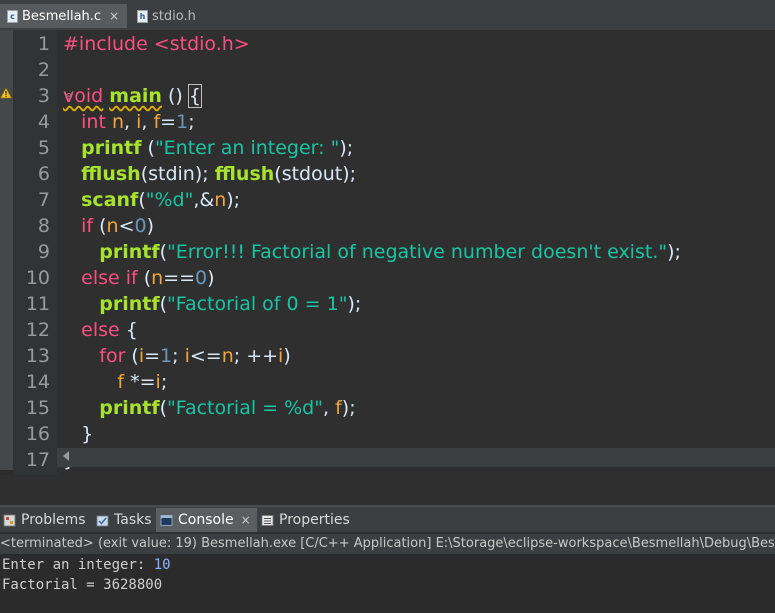 This screenshot has width=775, height=613. I want to click on console-output: Enter an integer: 10 Factorial = 3628800, so click(387, 583).